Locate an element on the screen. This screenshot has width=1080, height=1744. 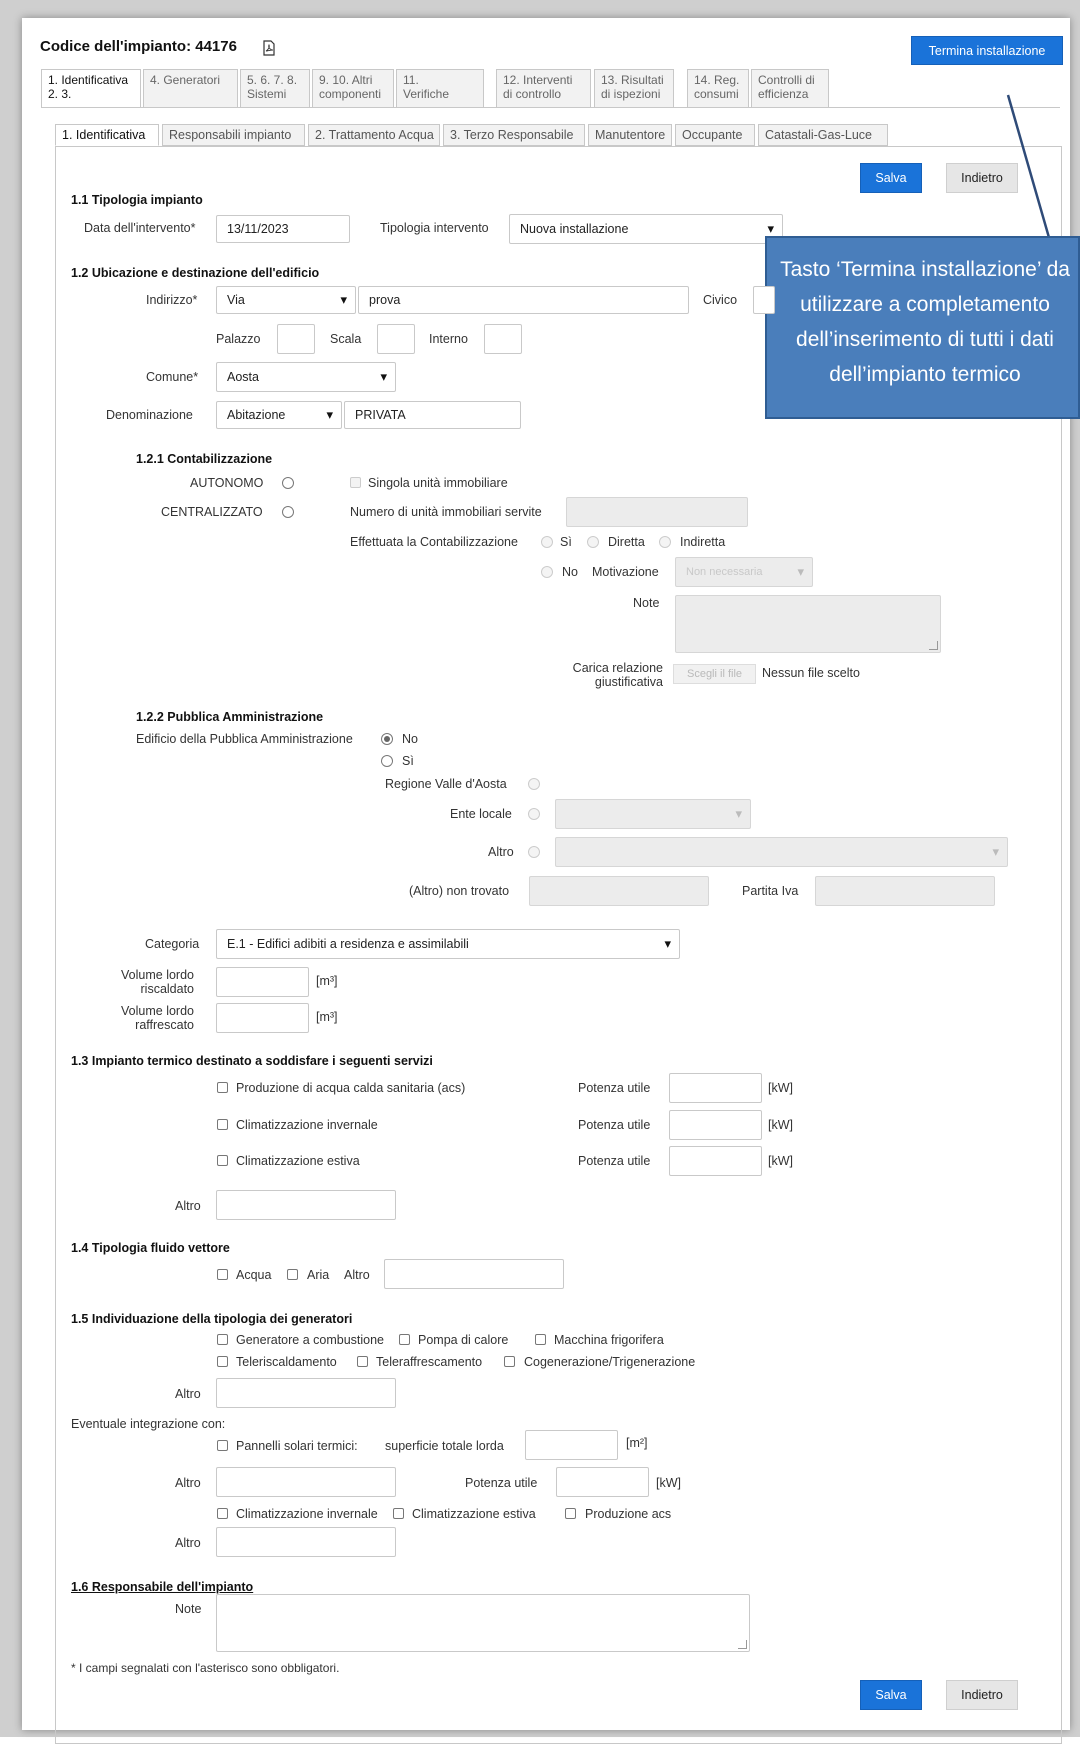
pompa-calore-checkbox is located at coordinates (404, 1339).